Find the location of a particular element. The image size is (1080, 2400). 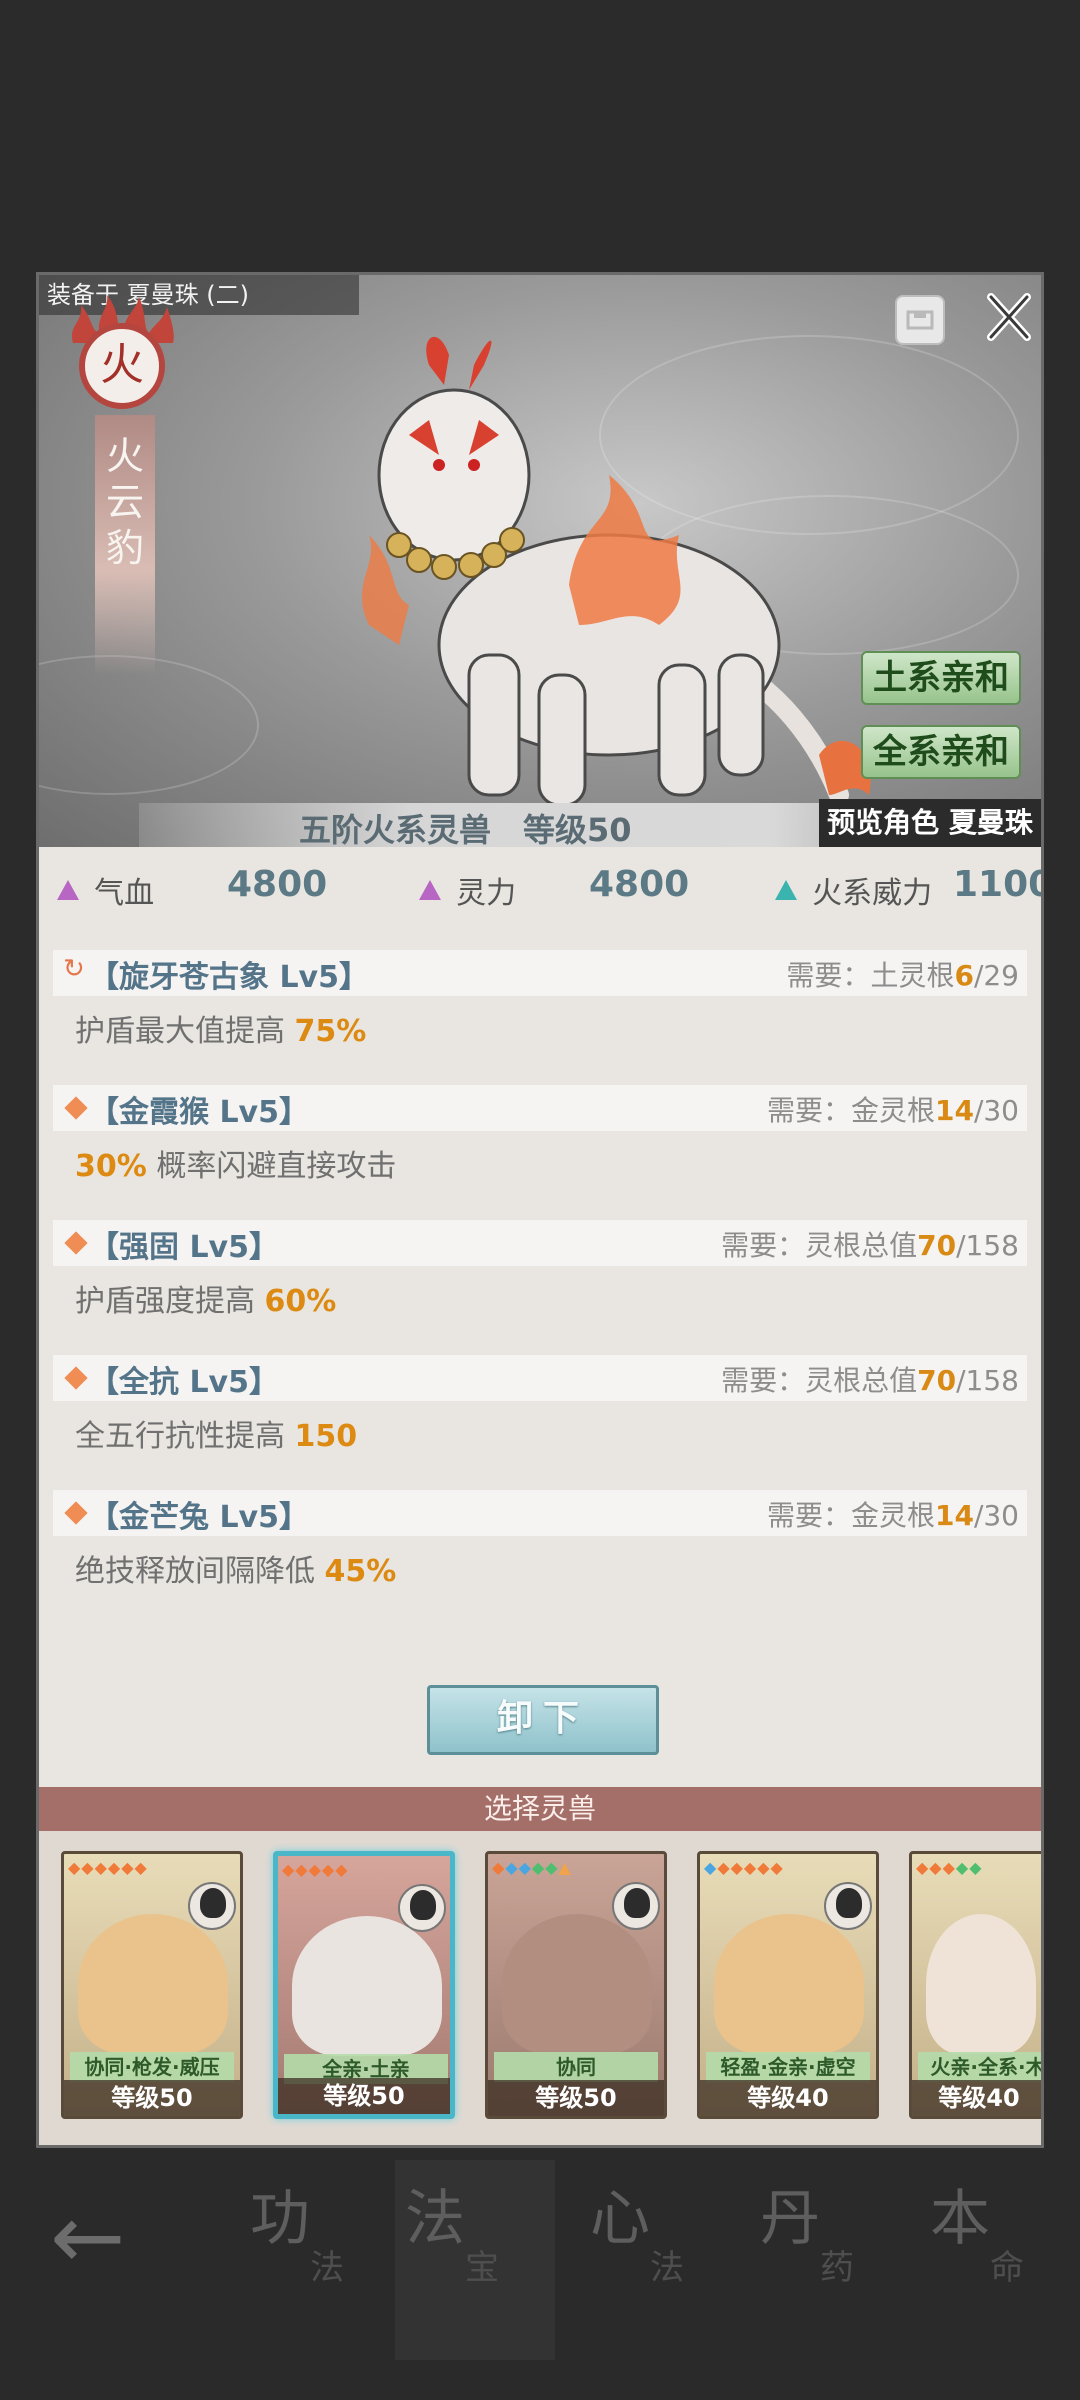

nav-tab-big-char: 功 is located at coordinates (280, 2219).